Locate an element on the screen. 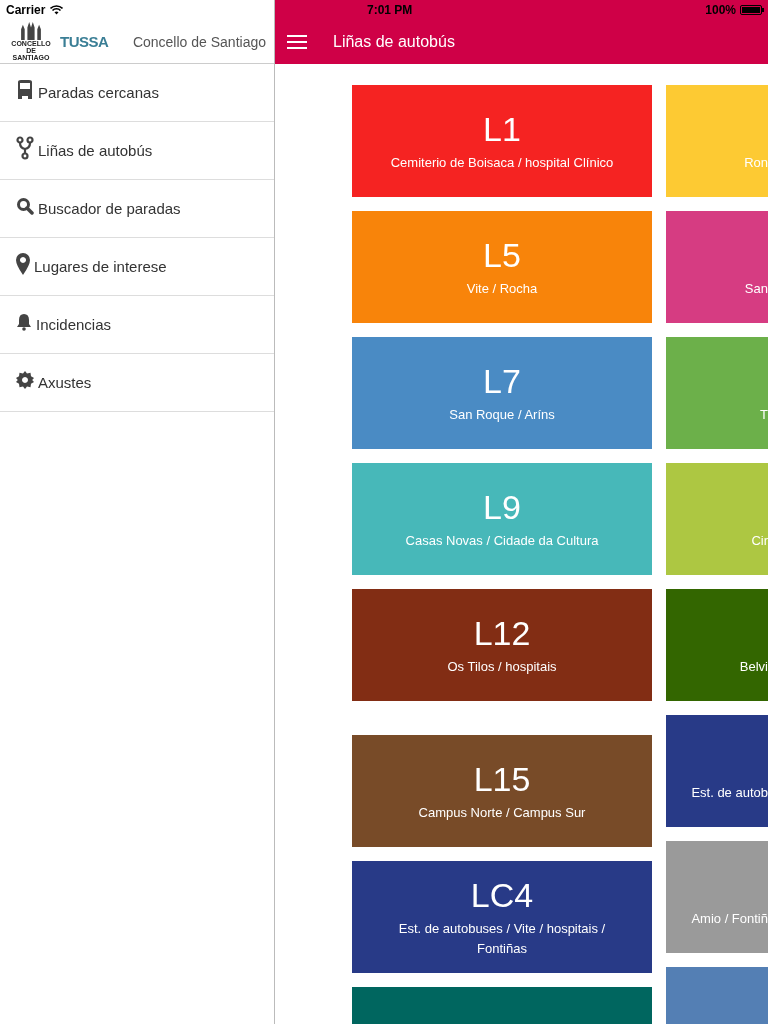 The width and height of the screenshot is (768, 1024). route-name: San is located at coordinates (756, 289).